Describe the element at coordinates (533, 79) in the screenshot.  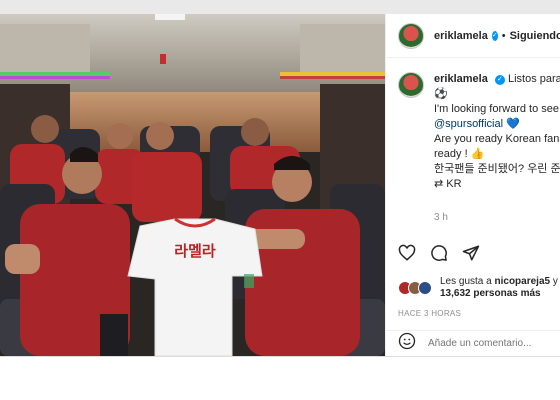
I see `caption-line-1: Listos para m` at that location.